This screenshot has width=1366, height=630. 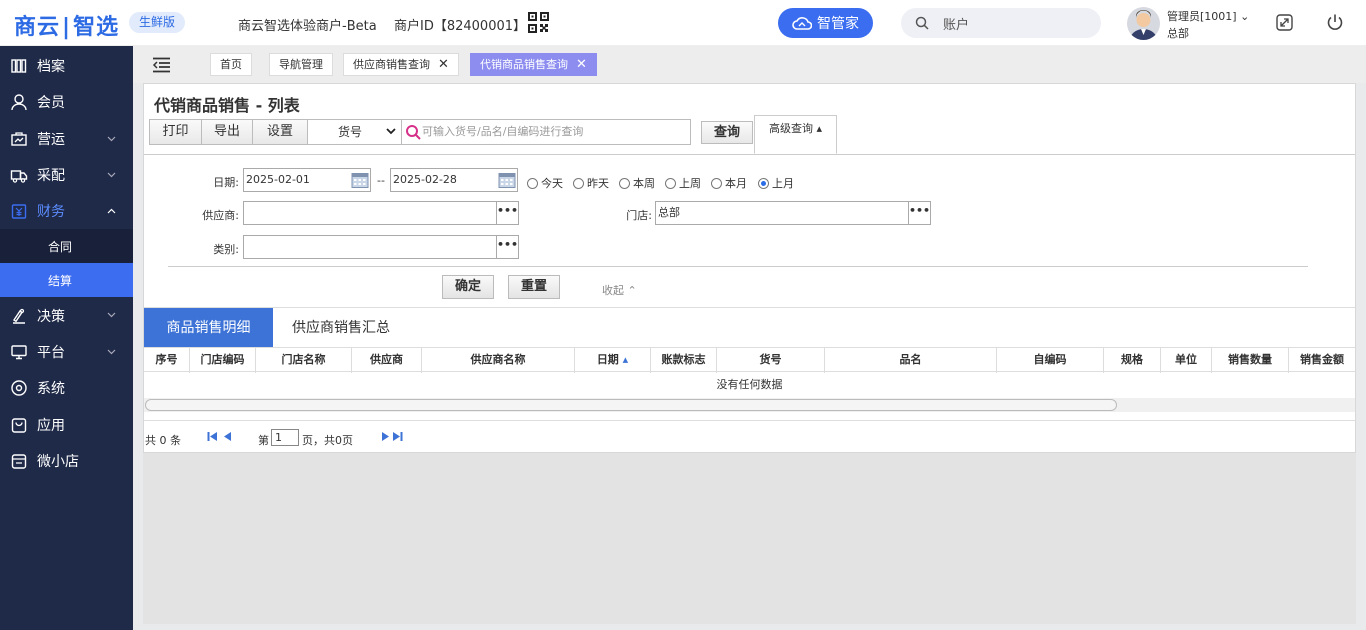 I want to click on column-header: 序号, so click(x=167, y=360).